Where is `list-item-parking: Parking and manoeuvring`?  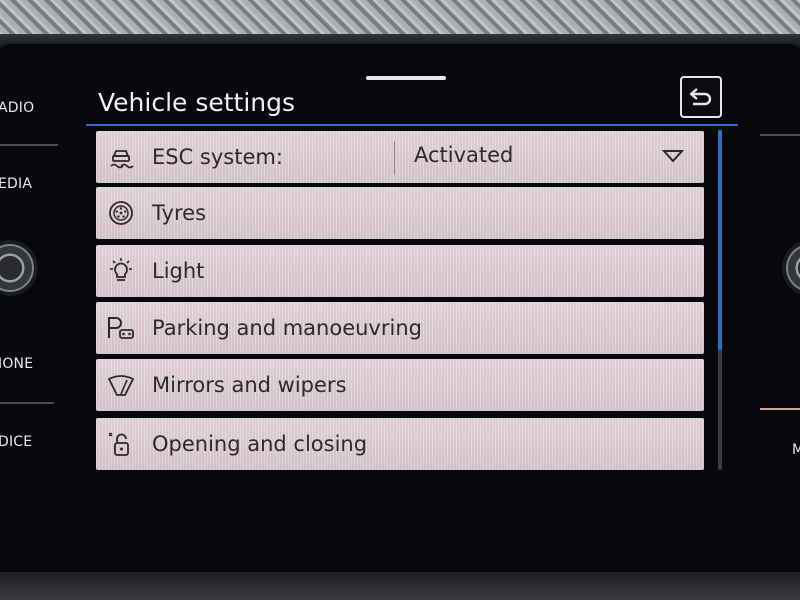
list-item-parking: Parking and manoeuvring is located at coordinates (400, 328).